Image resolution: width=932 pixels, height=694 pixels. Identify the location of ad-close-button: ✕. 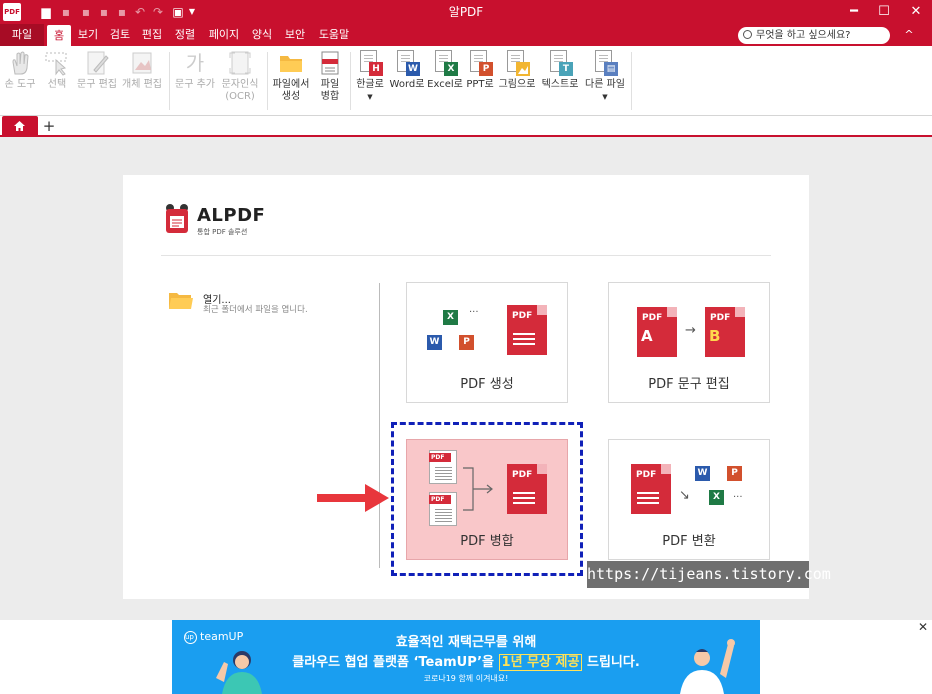
(923, 628).